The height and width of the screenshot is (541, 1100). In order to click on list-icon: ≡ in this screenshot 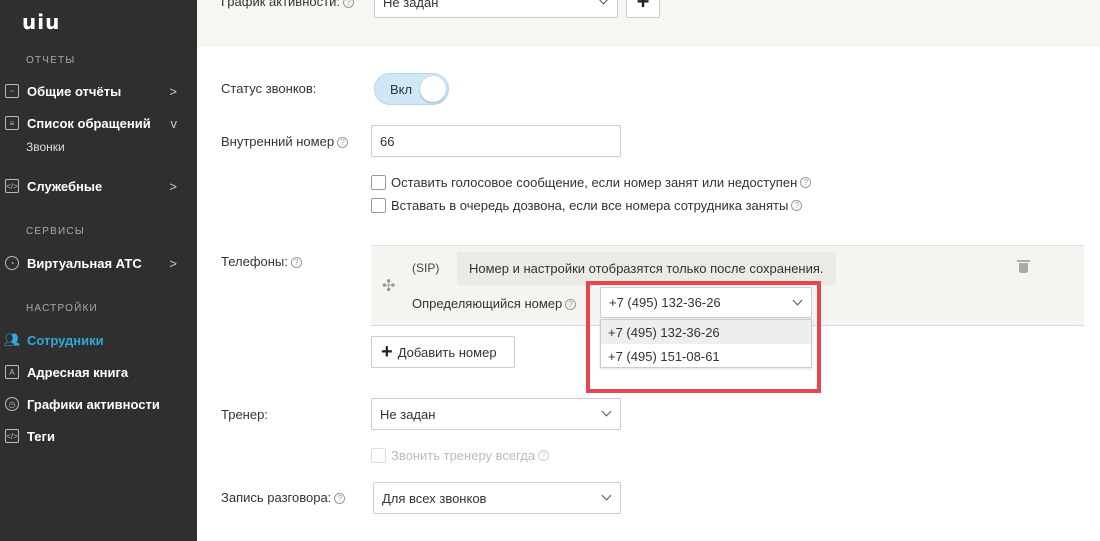, I will do `click(12, 123)`.